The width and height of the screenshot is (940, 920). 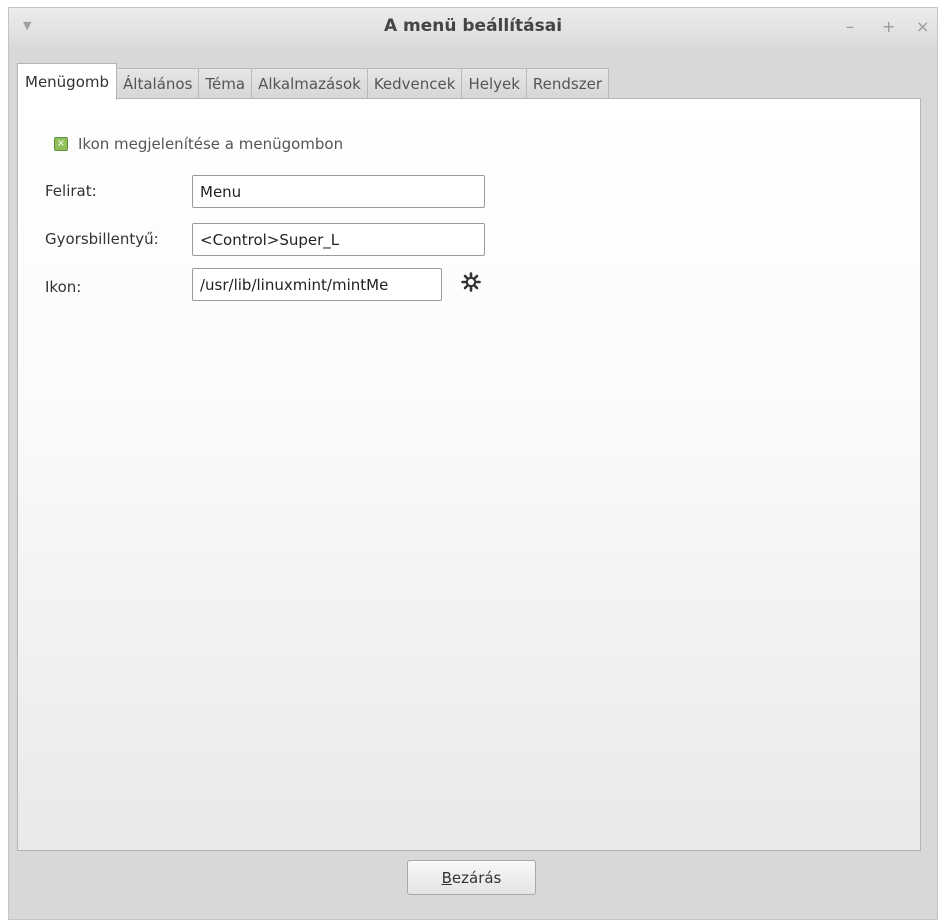 What do you see at coordinates (211, 144) in the screenshot?
I see `show-icon-label: Ikon megjelenítése a menügombon` at bounding box center [211, 144].